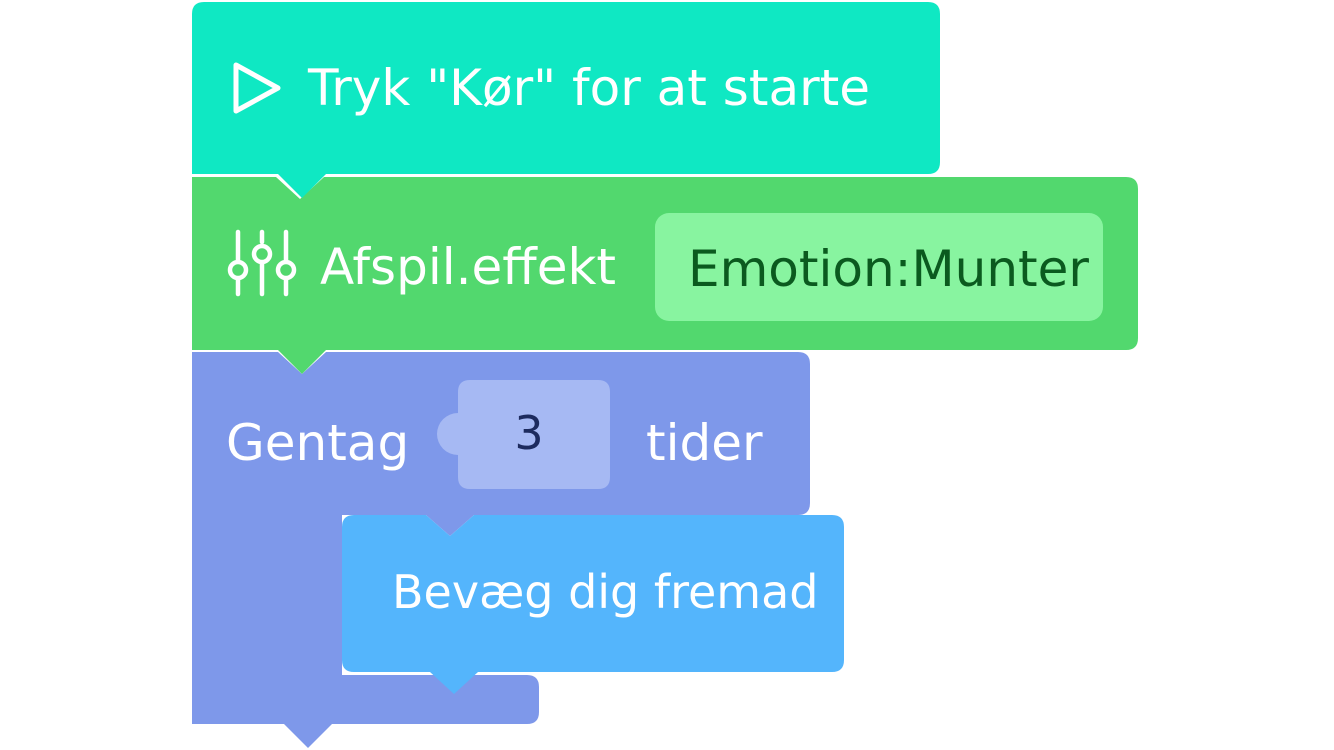  I want to click on sliders-icon, so click(262, 263).